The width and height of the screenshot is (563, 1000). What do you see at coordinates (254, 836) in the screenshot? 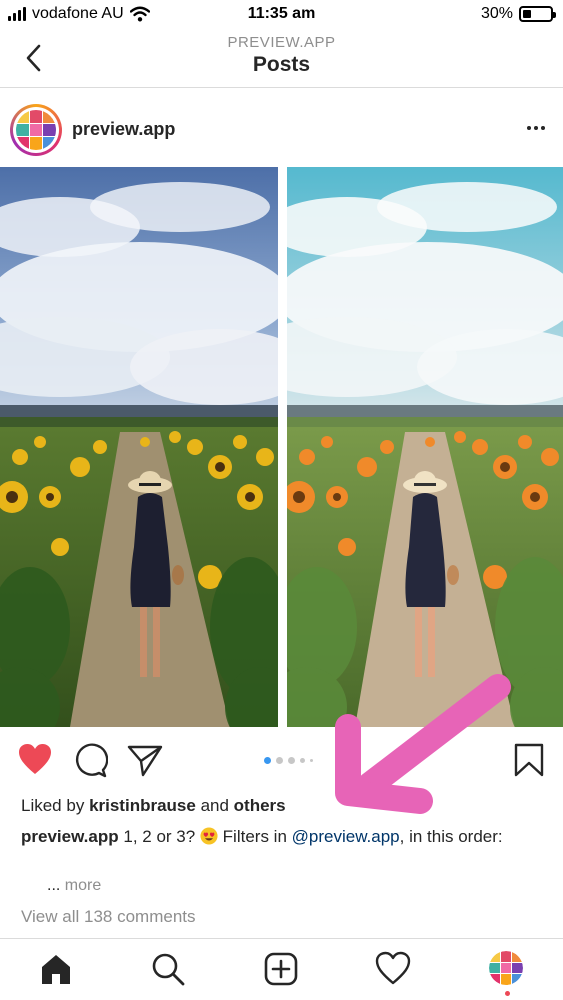
I see `caption-text: Filters in` at bounding box center [254, 836].